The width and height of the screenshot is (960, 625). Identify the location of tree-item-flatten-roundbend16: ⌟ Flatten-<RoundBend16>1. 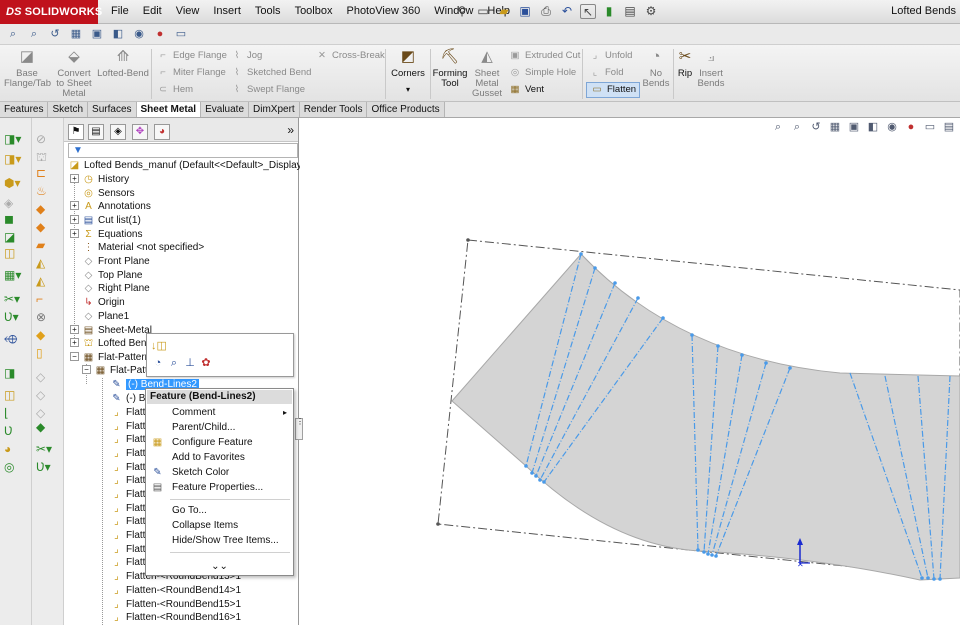
(175, 618).